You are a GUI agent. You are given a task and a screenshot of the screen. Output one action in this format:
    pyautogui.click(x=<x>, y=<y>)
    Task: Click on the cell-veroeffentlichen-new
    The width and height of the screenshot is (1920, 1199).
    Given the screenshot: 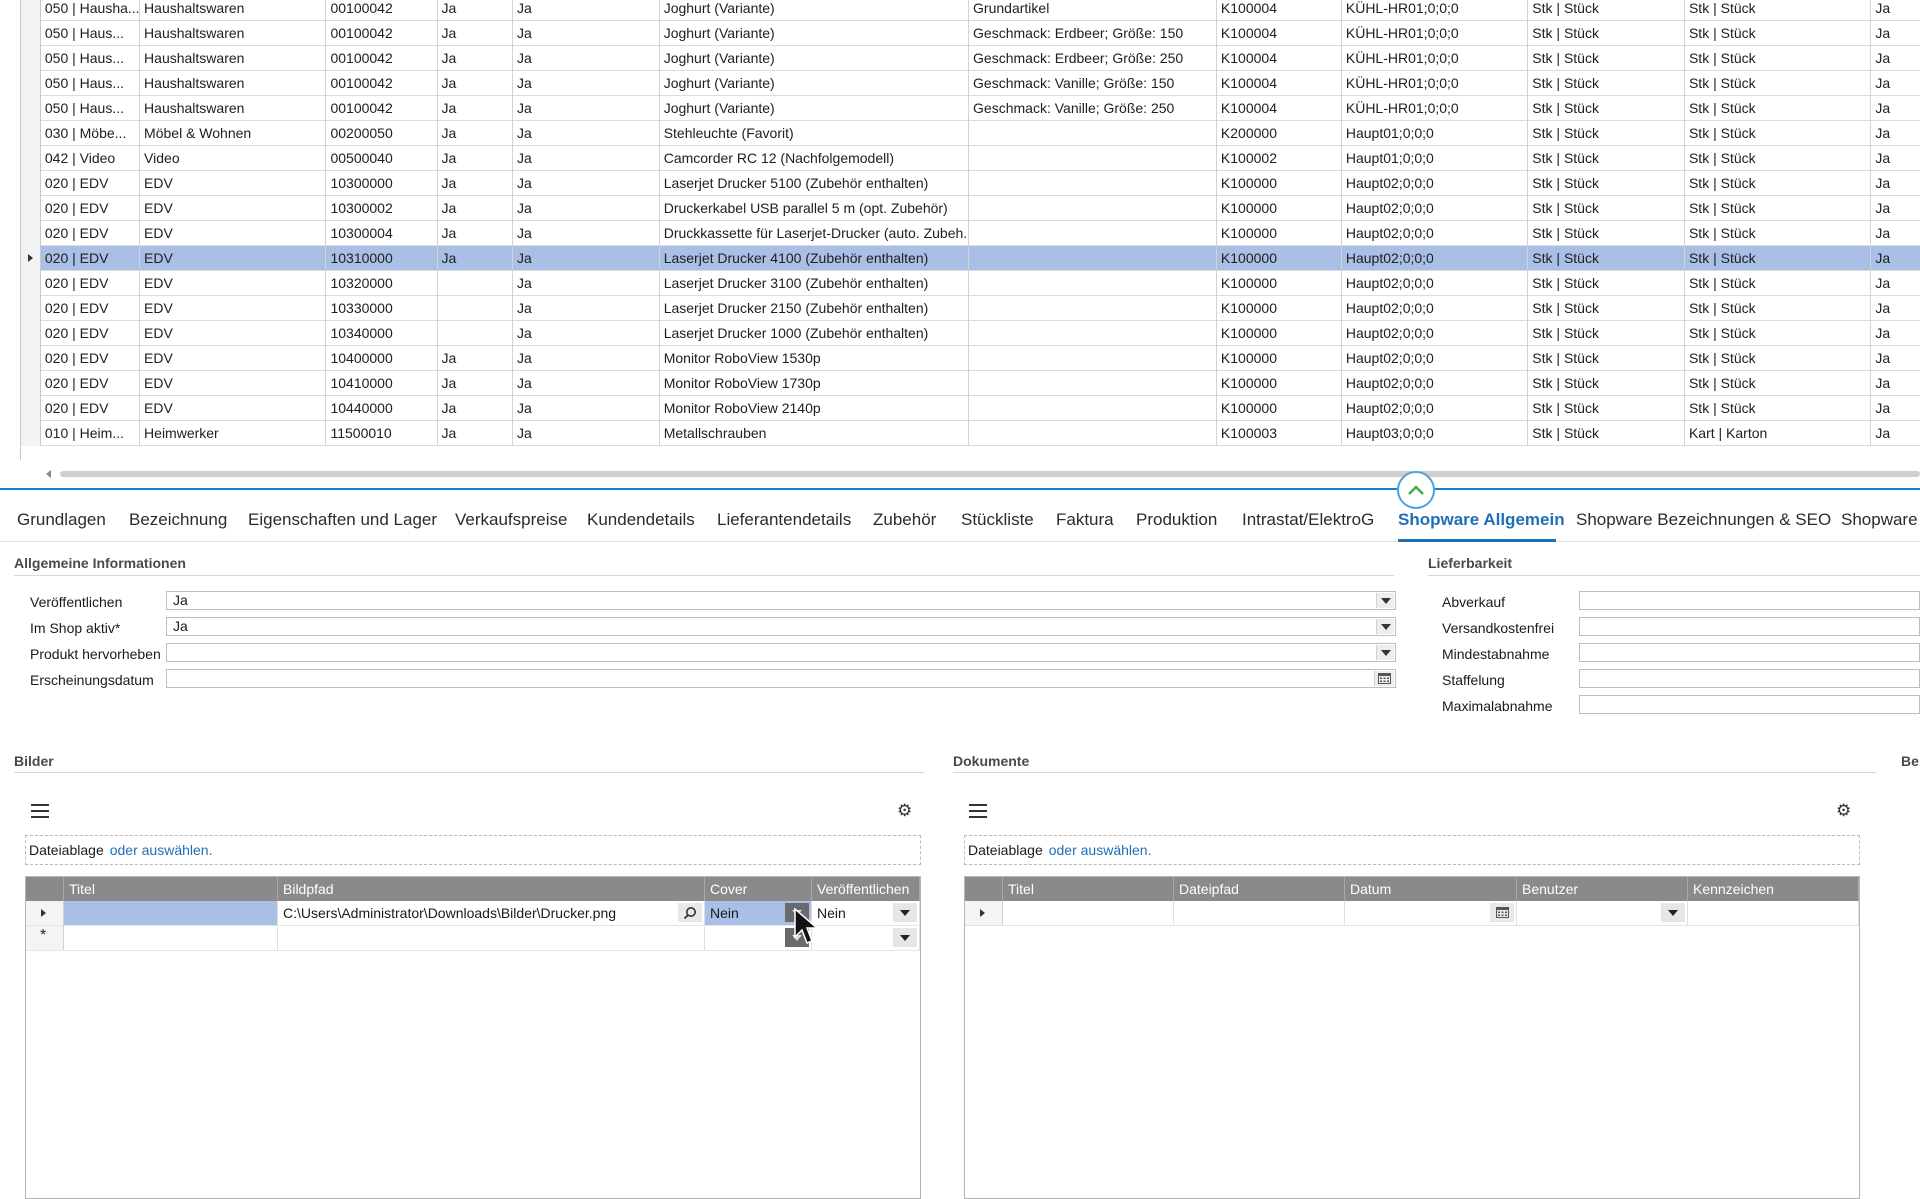 What is the action you would take?
    pyautogui.click(x=866, y=938)
    